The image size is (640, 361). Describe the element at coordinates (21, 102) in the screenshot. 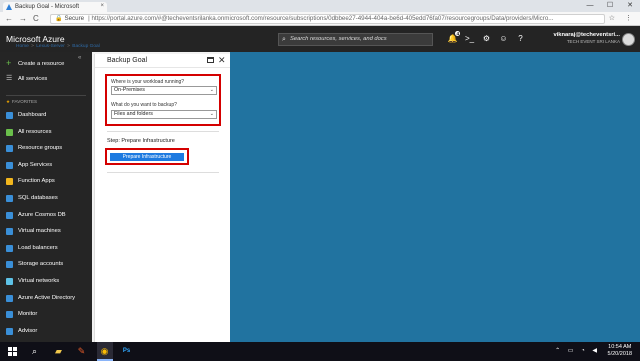

I see `favorites-header: ★ FAVORITES` at that location.